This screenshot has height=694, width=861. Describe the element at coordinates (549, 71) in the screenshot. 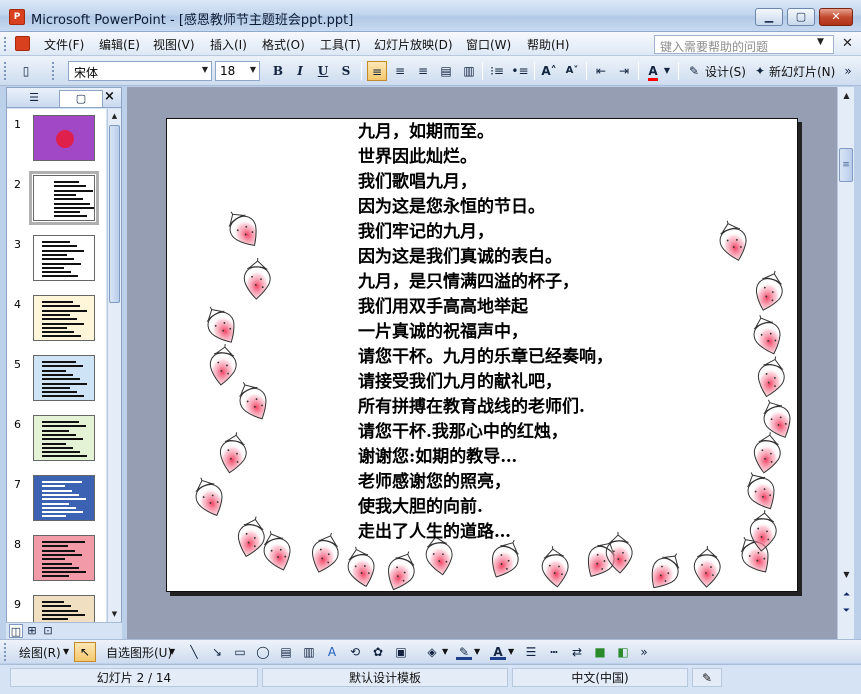

I see `grow-font-button: A˄` at that location.